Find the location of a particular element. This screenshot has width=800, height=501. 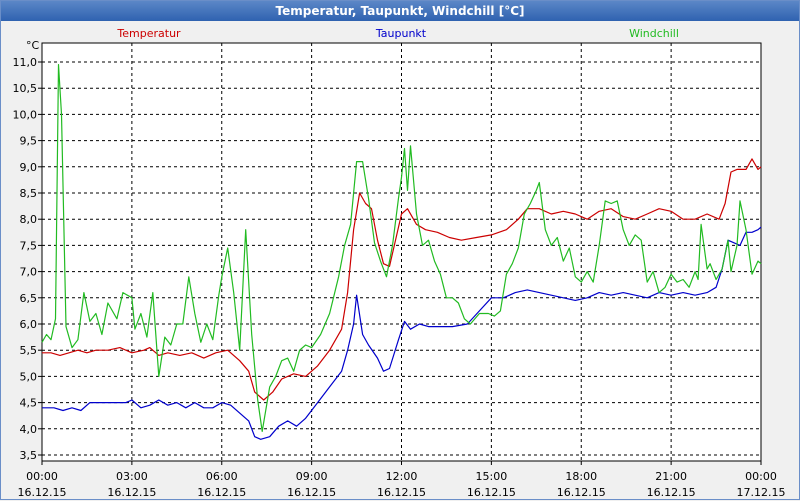

y-tick-label: 6,5 is located at coordinates (29, 298).